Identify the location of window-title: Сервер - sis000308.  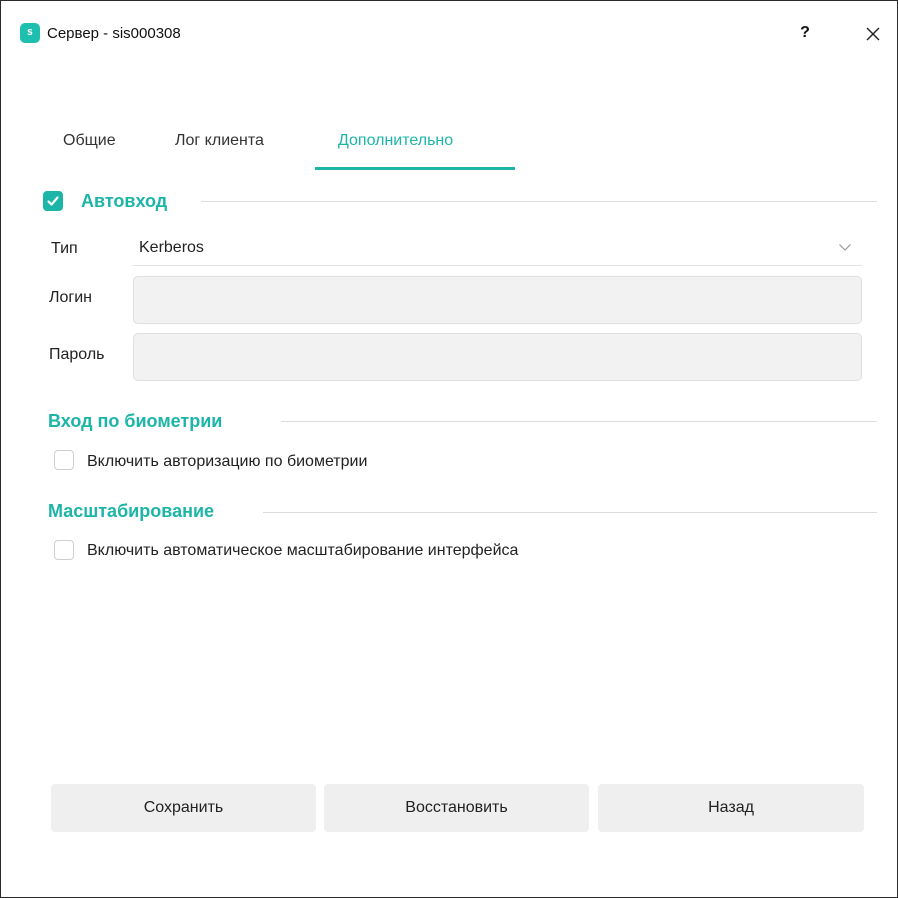
(114, 33).